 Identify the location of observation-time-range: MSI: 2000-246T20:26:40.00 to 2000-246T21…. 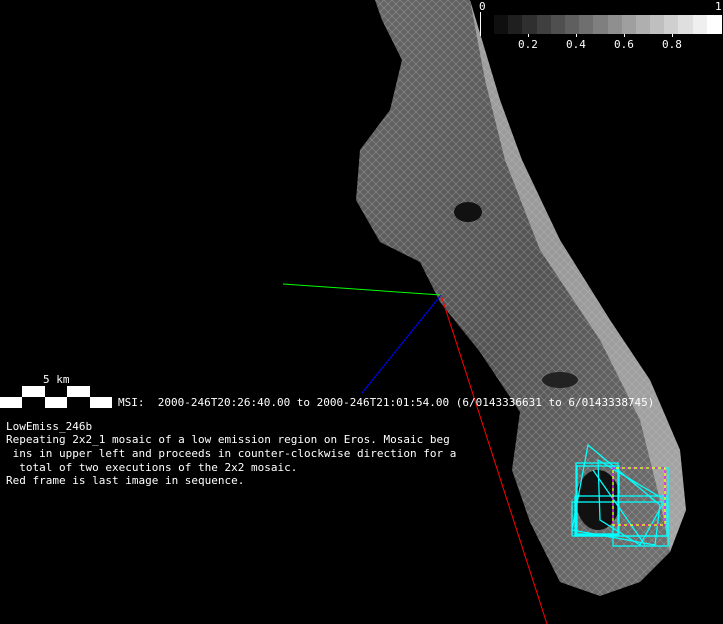
(386, 402).